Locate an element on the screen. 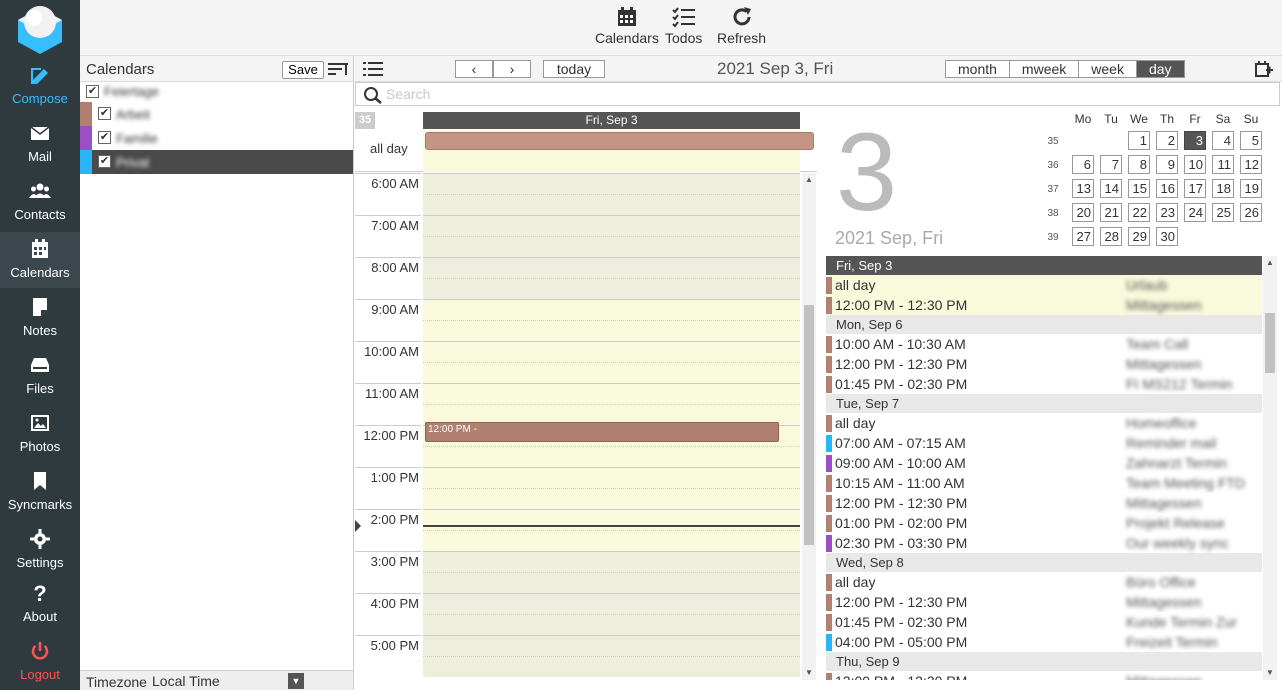 The height and width of the screenshot is (690, 1282). mini-calendar-day: 7 is located at coordinates (1111, 164).